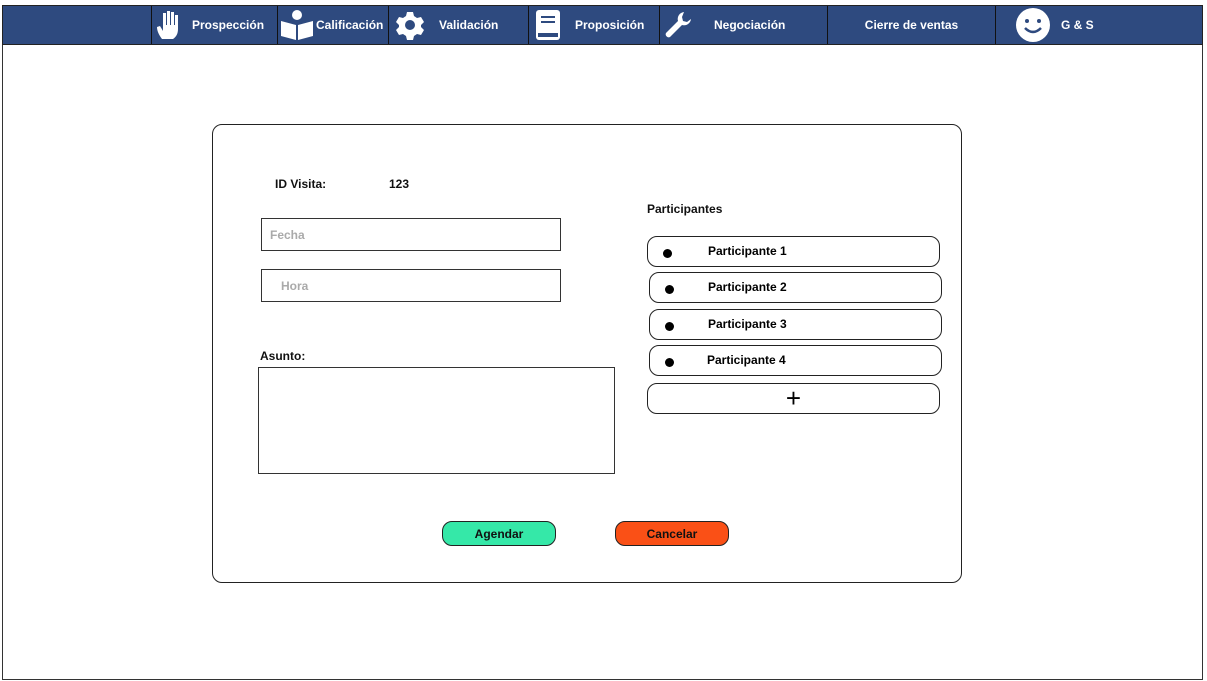 This screenshot has width=1207, height=681. Describe the element at coordinates (228, 25) in the screenshot. I see `nav-label: Prospección` at that location.